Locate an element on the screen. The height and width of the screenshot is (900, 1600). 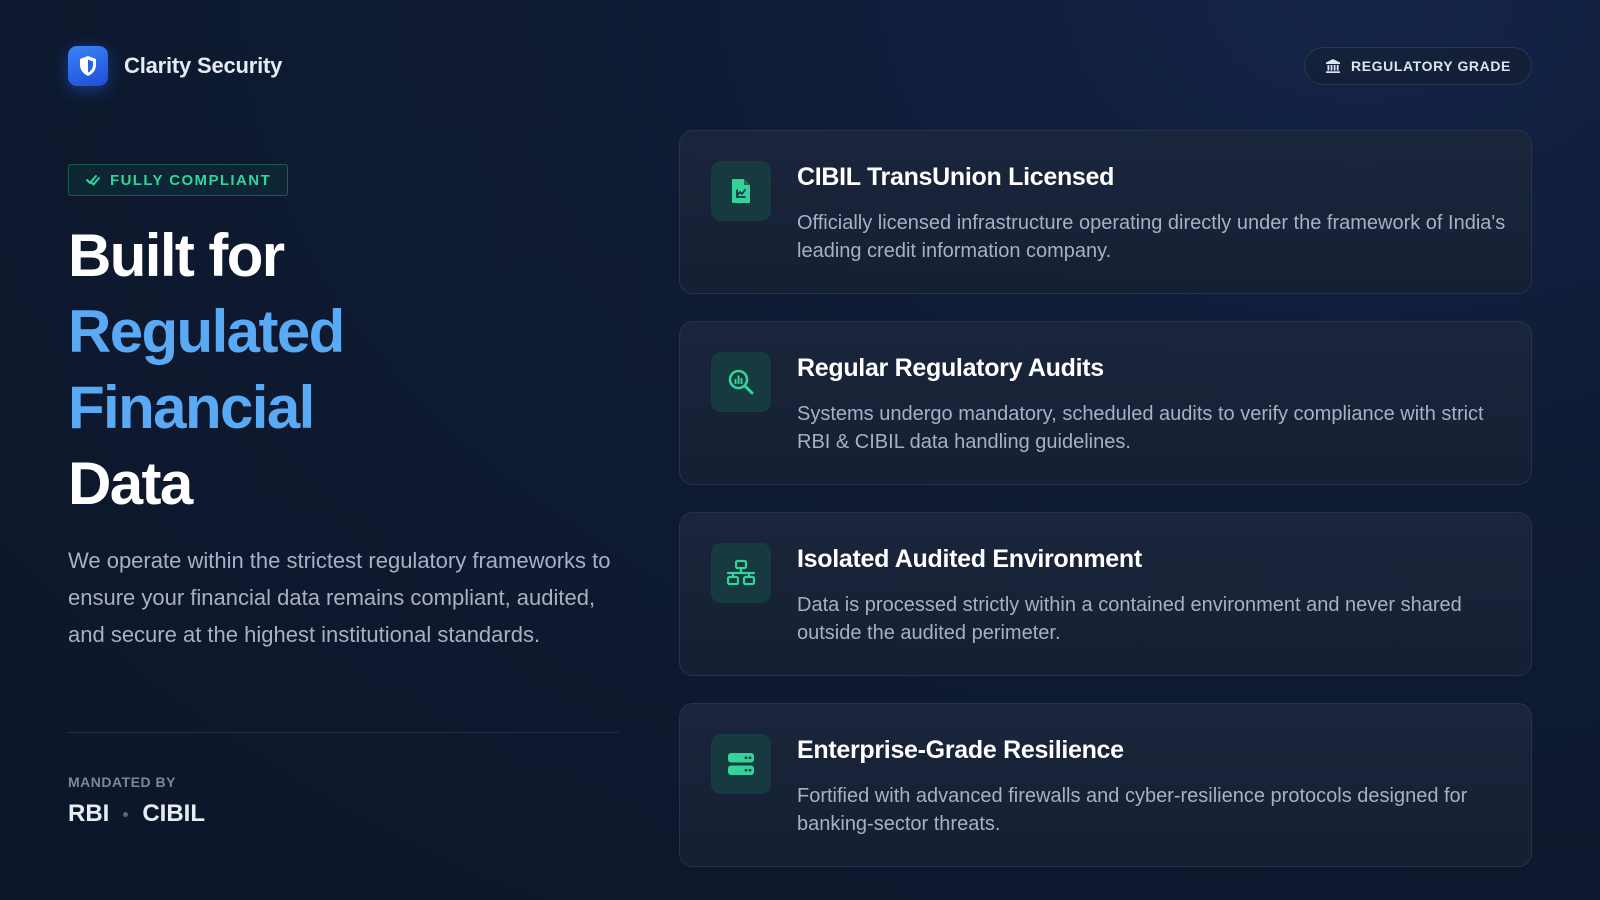
feature-card-title: Isolated Audited Environment is located at coordinates (969, 559).